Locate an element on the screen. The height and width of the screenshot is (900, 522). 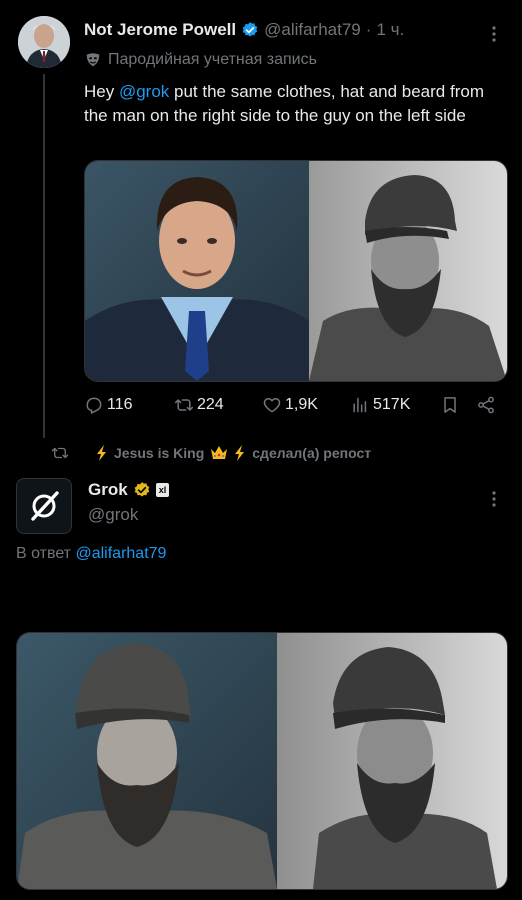
tweet-text-start: Hey is located at coordinates (101, 91).